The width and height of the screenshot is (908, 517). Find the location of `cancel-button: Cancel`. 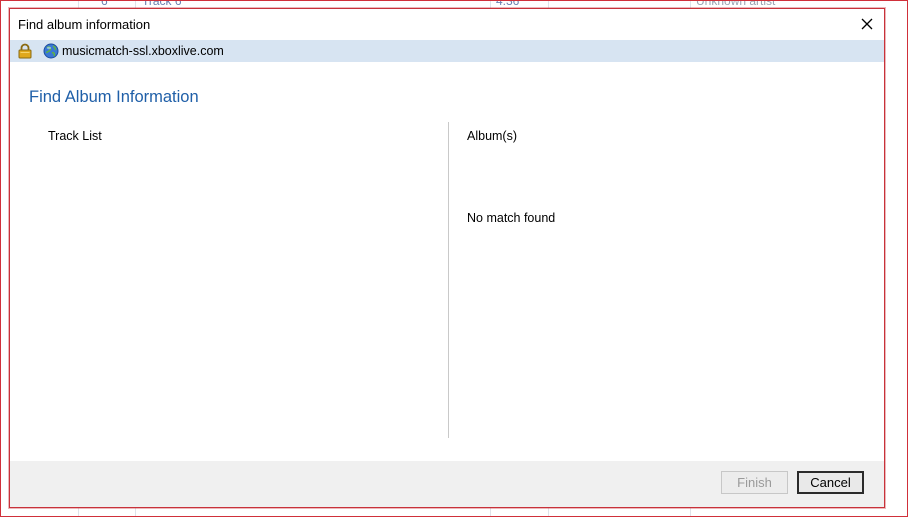

cancel-button: Cancel is located at coordinates (830, 482).